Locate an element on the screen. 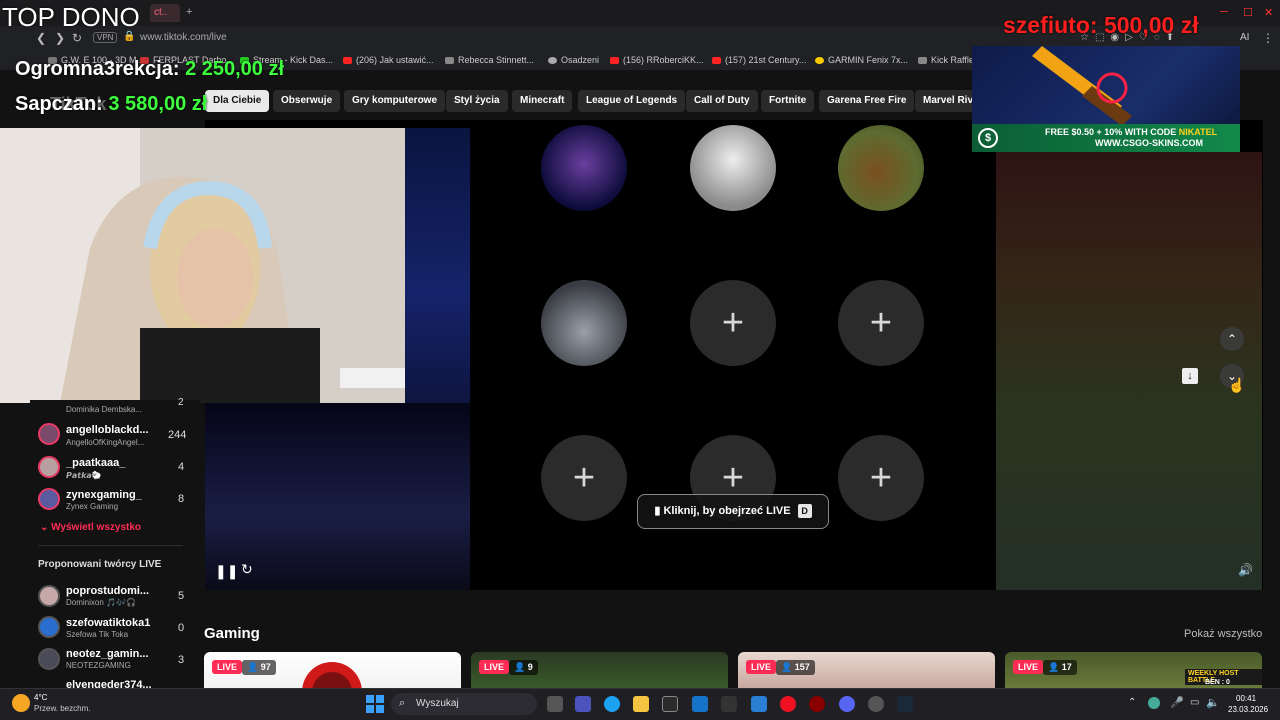 This screenshot has height=720, width=1280. stream-card: LIVE 👤 17 WEEKLY HOST BATTLE BEN : 0 is located at coordinates (1133, 670).